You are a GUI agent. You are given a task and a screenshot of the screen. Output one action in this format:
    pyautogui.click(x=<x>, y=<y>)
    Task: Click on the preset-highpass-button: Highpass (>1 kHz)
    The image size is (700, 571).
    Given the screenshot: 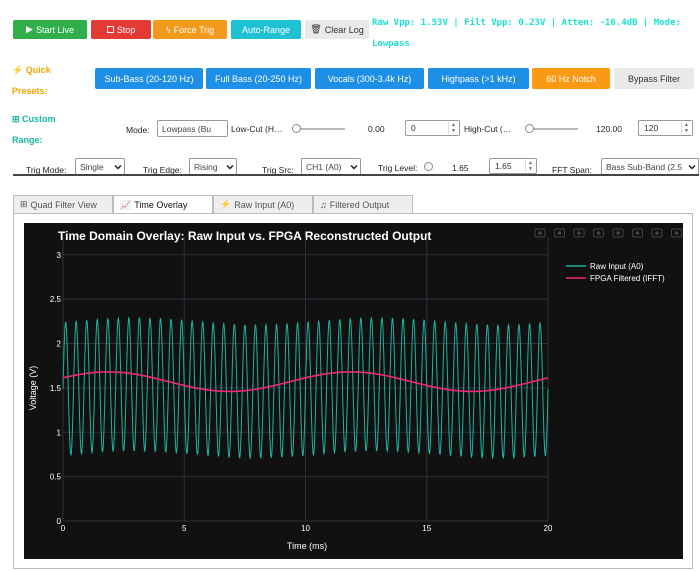 What is the action you would take?
    pyautogui.click(x=478, y=78)
    